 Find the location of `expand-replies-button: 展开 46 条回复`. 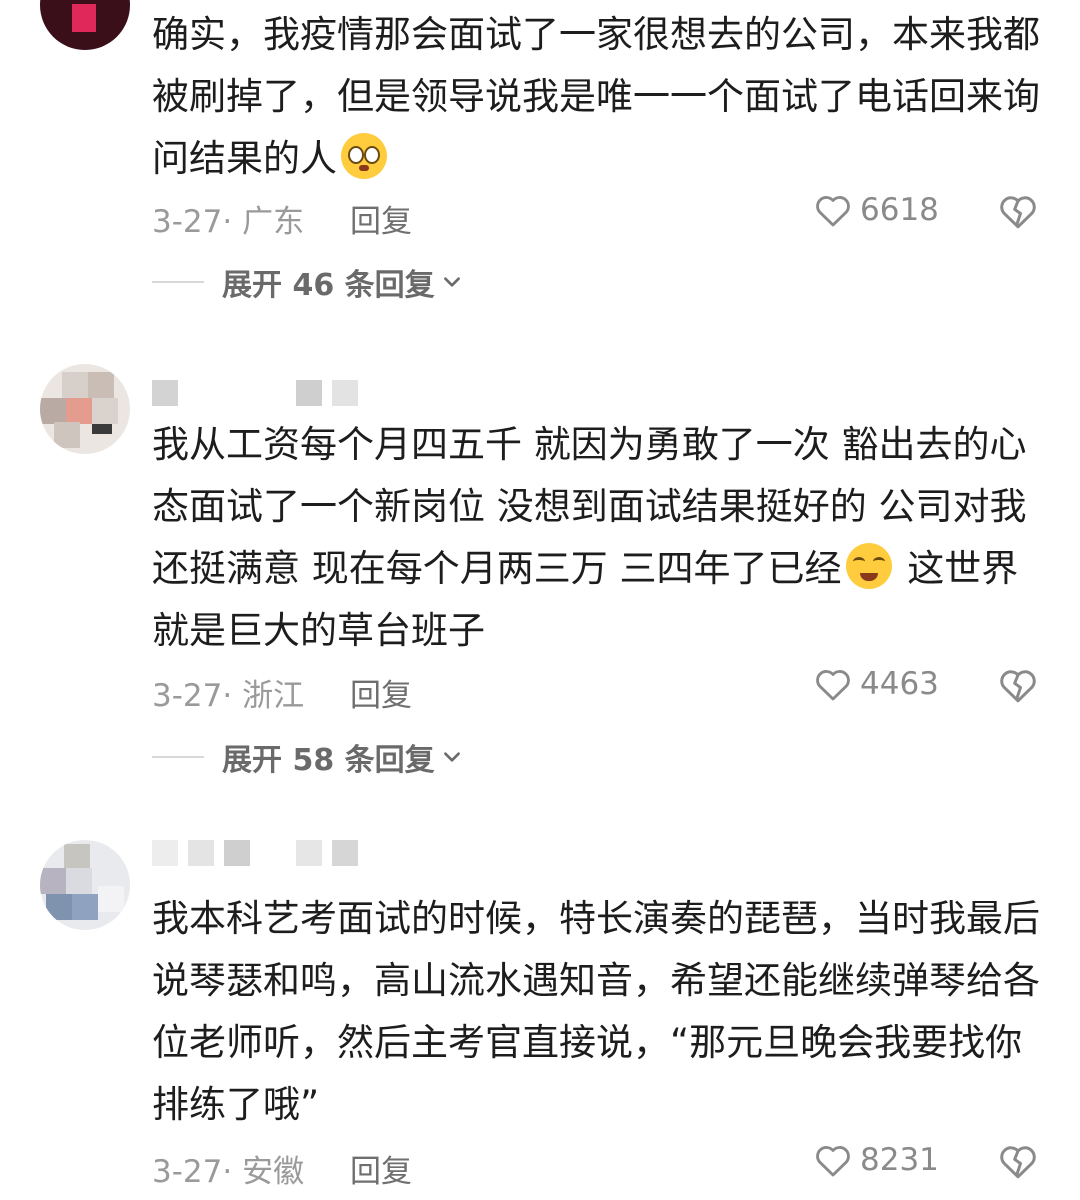

expand-replies-button: 展开 46 条回复 is located at coordinates (307, 282).